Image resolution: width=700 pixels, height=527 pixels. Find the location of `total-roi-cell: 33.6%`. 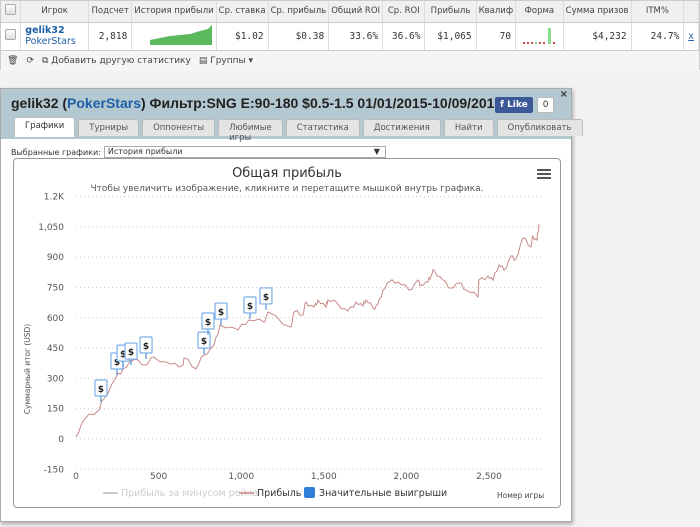

total-roi-cell: 33.6% is located at coordinates (356, 36).